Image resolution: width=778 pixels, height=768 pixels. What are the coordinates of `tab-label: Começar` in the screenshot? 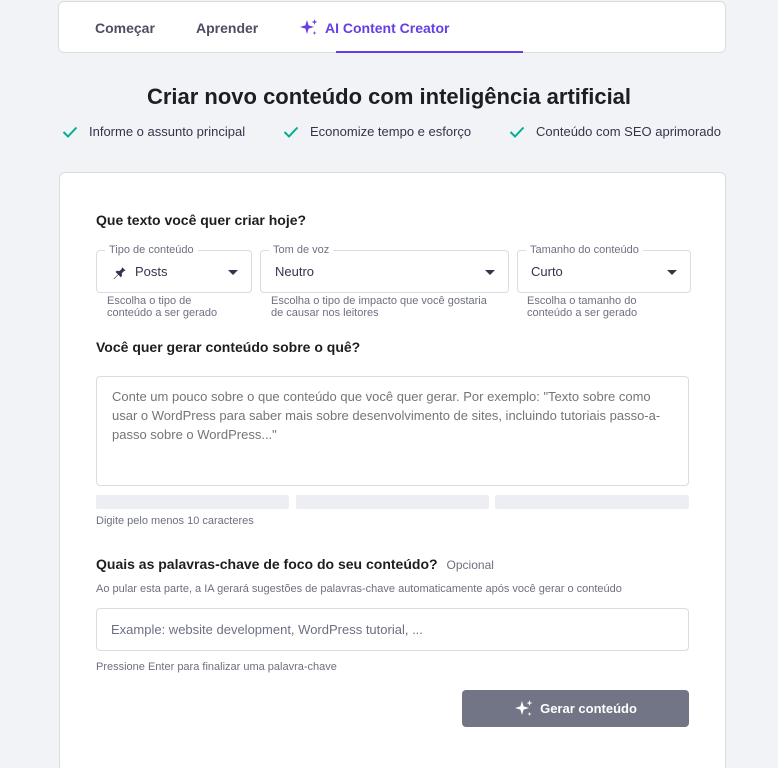 It's located at (125, 28).